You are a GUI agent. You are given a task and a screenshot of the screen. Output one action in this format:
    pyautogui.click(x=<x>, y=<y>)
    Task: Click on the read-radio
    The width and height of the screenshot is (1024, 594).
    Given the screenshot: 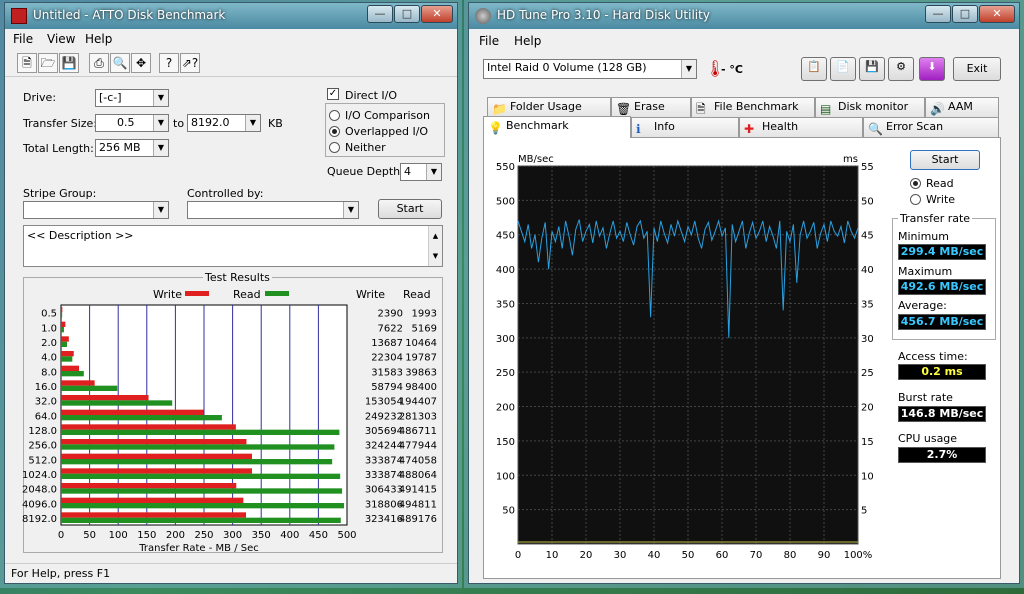 What is the action you would take?
    pyautogui.click(x=915, y=183)
    